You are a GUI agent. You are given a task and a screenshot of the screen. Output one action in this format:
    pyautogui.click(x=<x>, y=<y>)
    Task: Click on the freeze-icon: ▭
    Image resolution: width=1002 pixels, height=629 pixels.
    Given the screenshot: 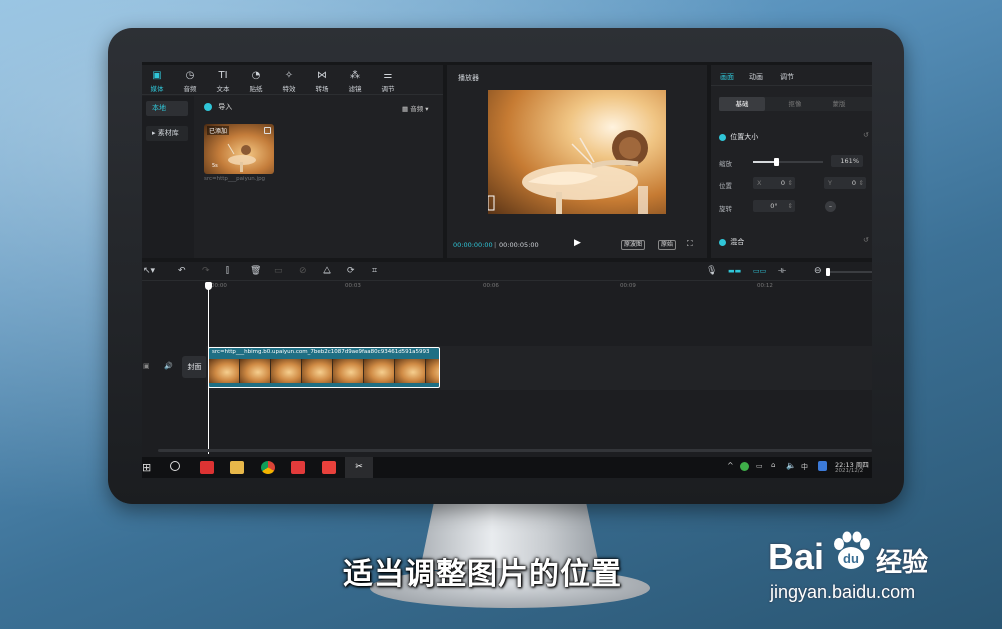 What is the action you would take?
    pyautogui.click(x=278, y=271)
    